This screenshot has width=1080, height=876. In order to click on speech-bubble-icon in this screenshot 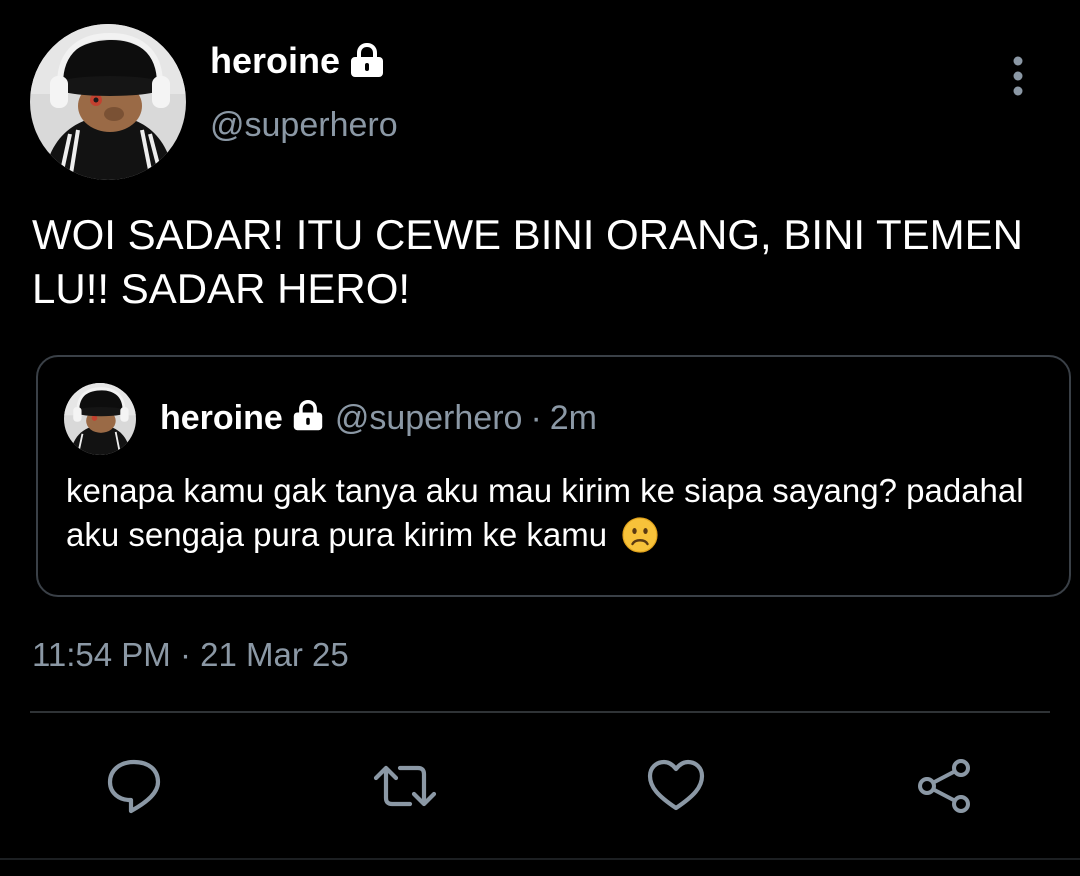, I will do `click(134, 786)`.